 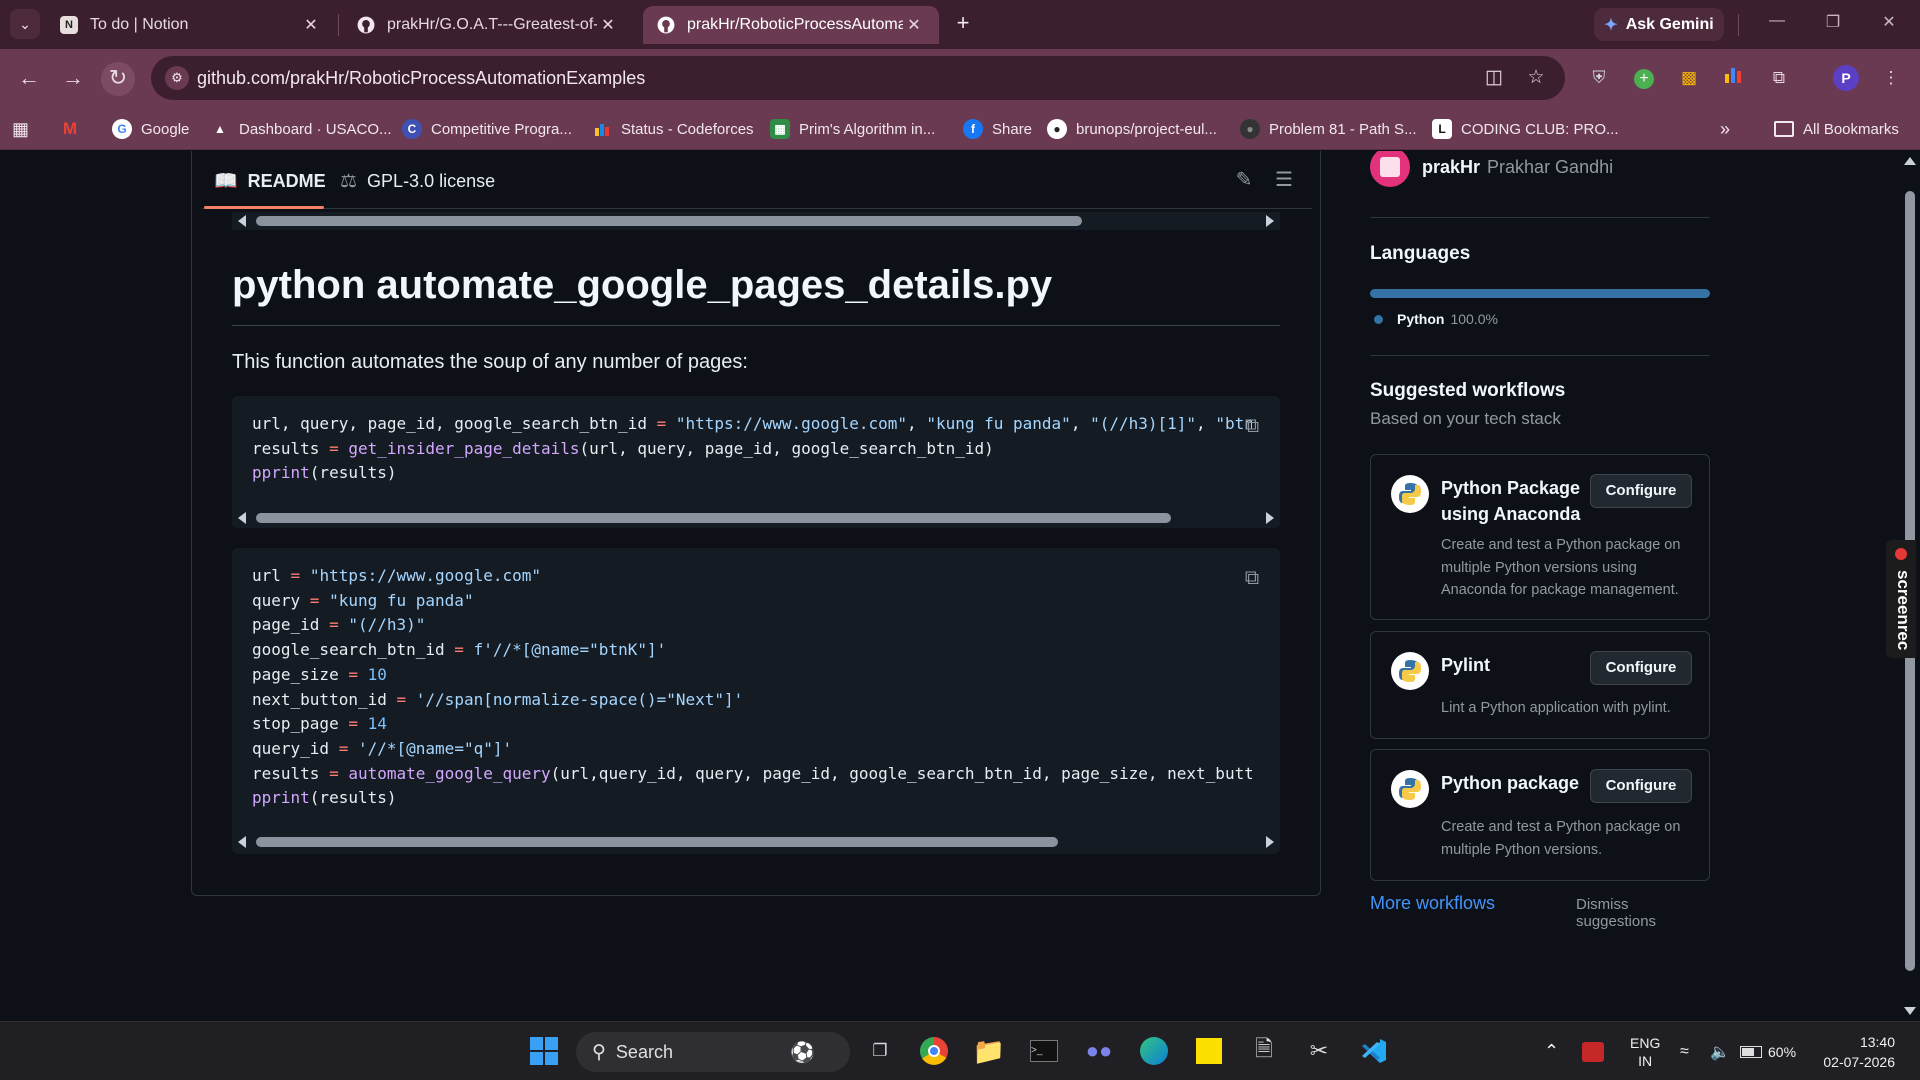 What do you see at coordinates (191, 25) in the screenshot?
I see `tab-notion: N To do | Notion ✕` at bounding box center [191, 25].